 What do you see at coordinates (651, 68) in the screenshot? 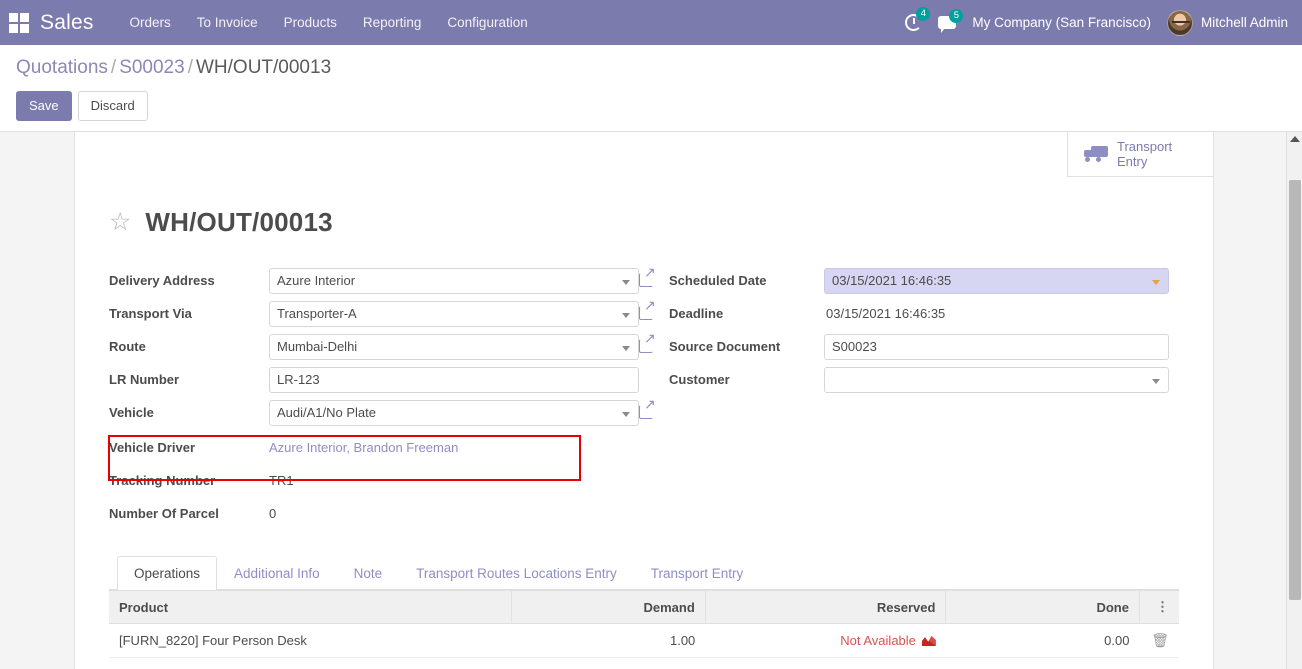
I see `breadcrumb: Quotations / S00023/WH/OUT/00013` at bounding box center [651, 68].